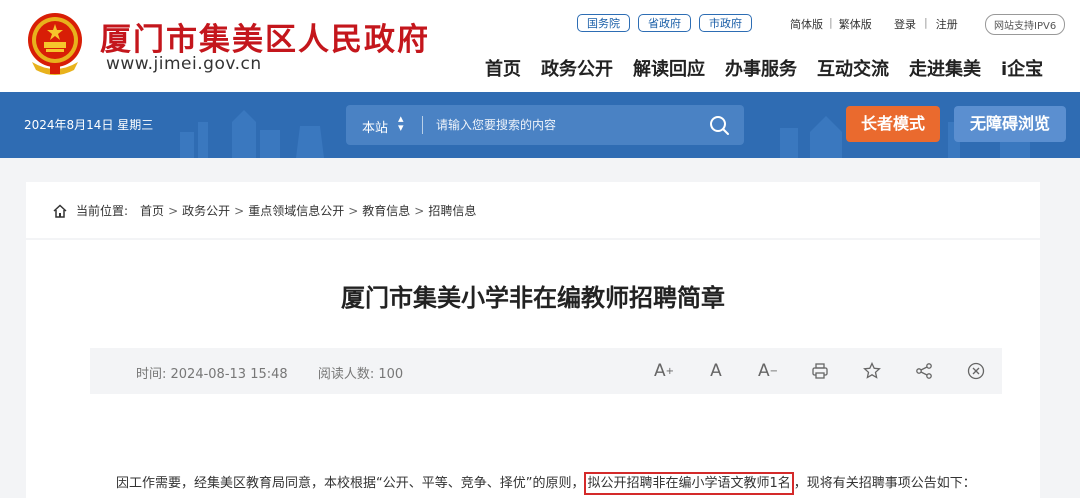  What do you see at coordinates (884, 483) in the screenshot?
I see `para-text-after: ，现将有关招聘事项公告如下：` at bounding box center [884, 483].